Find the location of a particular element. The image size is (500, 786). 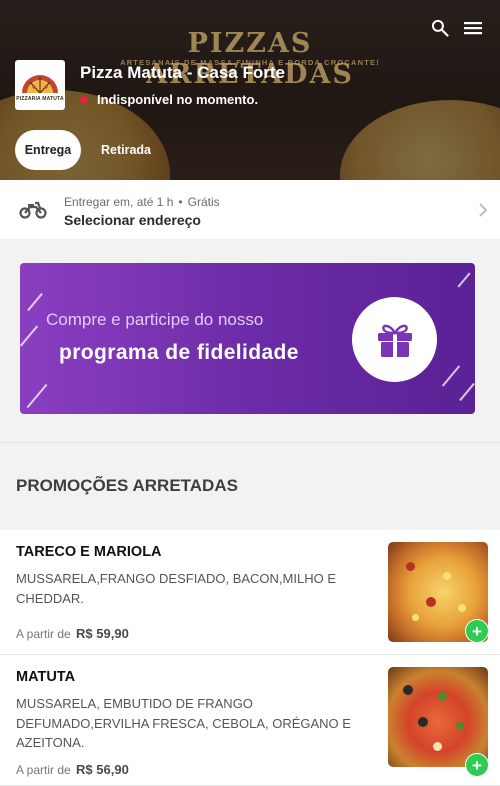

gift-icon is located at coordinates (394, 340).